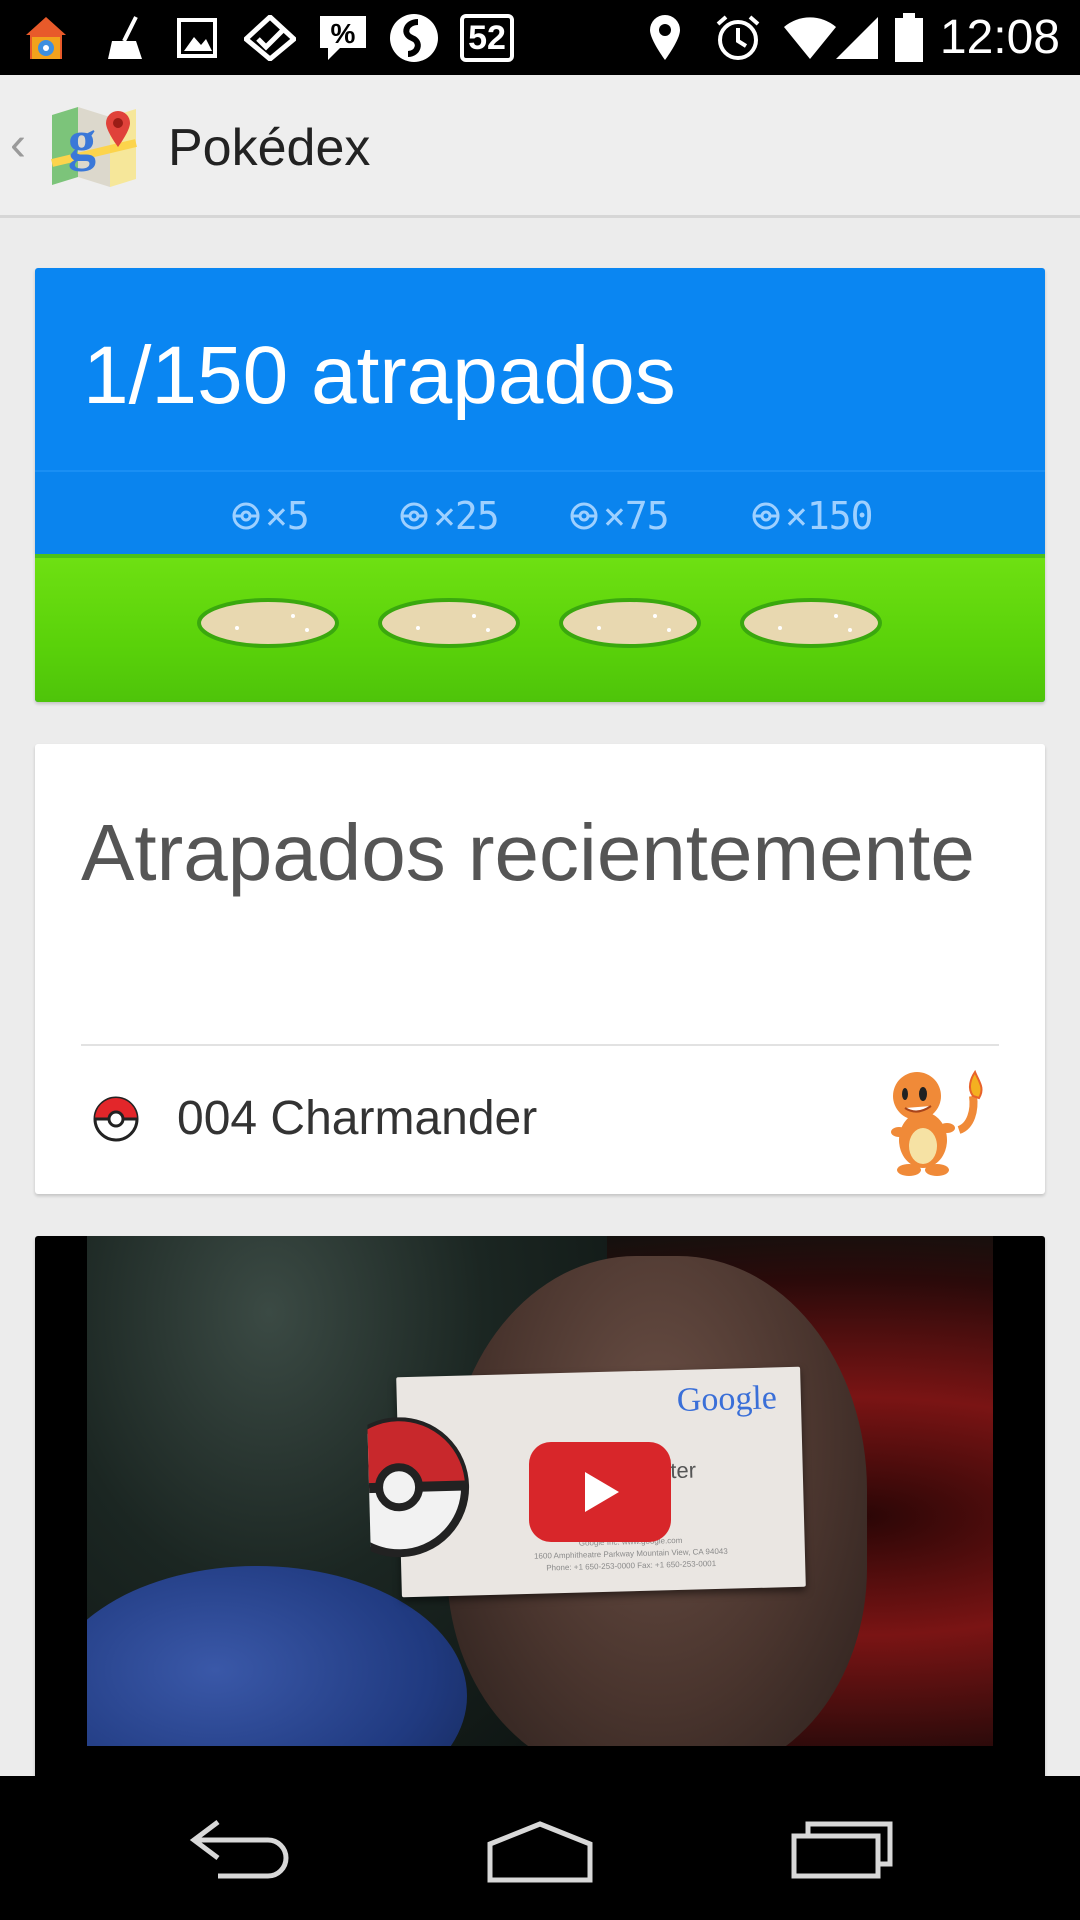 Image resolution: width=1080 pixels, height=1920 pixels. What do you see at coordinates (528, 852) in the screenshot?
I see `recently-caught-heading: Atrapados recientemente` at bounding box center [528, 852].